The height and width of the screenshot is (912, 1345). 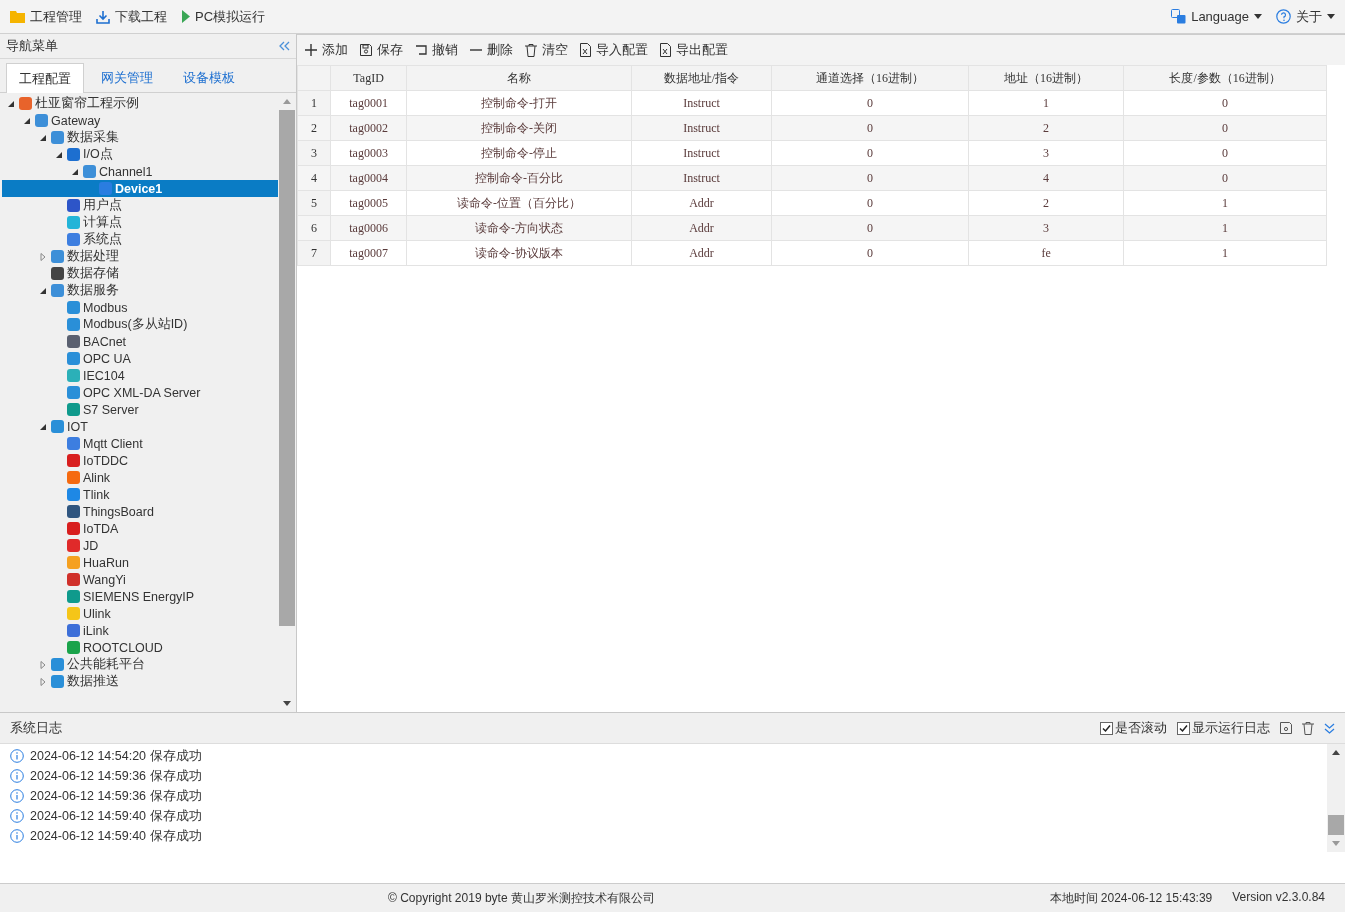 What do you see at coordinates (140, 392) in the screenshot?
I see `tree-item: OPC XML-DA Server` at bounding box center [140, 392].